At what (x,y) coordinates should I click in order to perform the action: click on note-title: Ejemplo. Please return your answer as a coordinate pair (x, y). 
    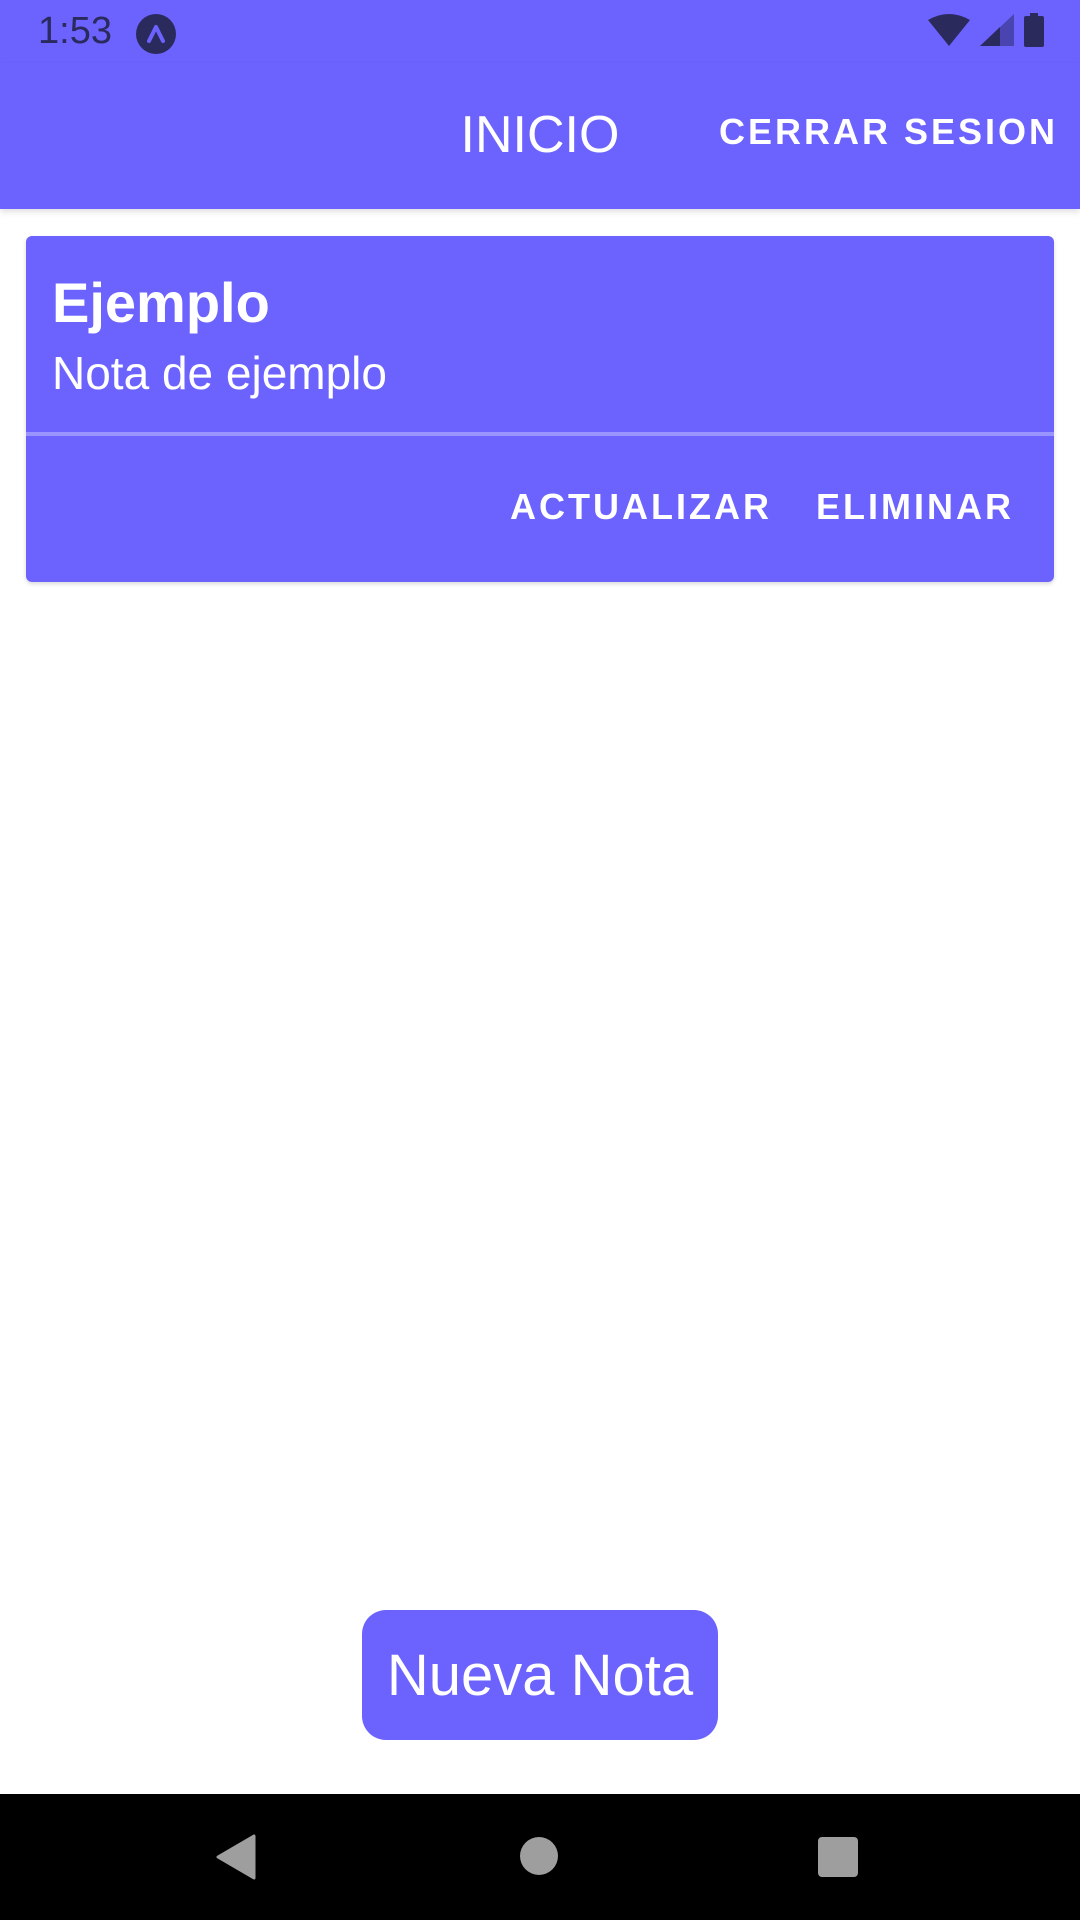
    Looking at the image, I should click on (161, 302).